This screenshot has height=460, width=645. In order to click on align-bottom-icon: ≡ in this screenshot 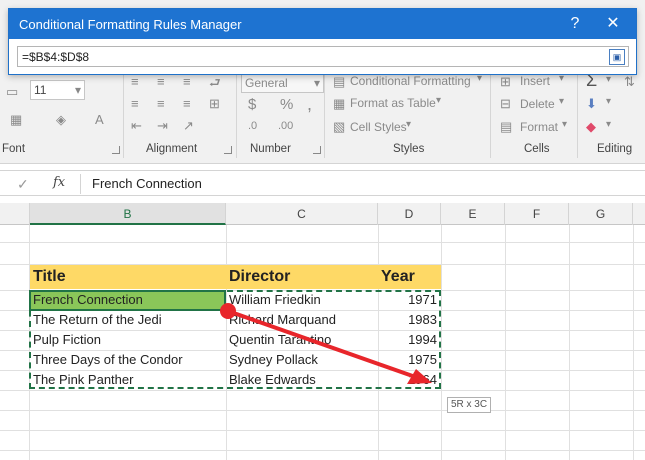, I will do `click(187, 81)`.